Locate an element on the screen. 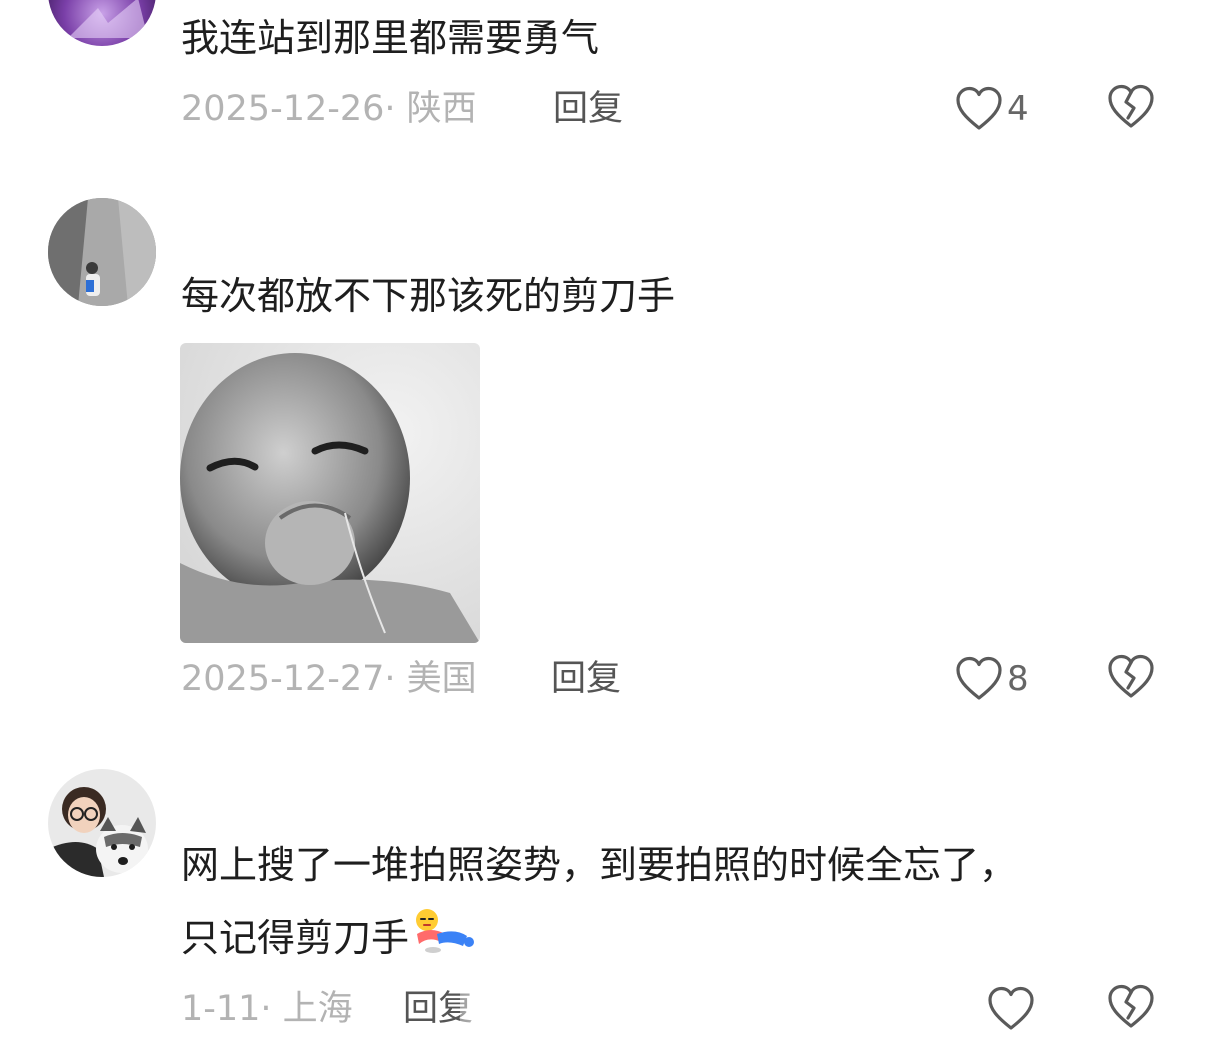  like-button is located at coordinates (1011, 1009).